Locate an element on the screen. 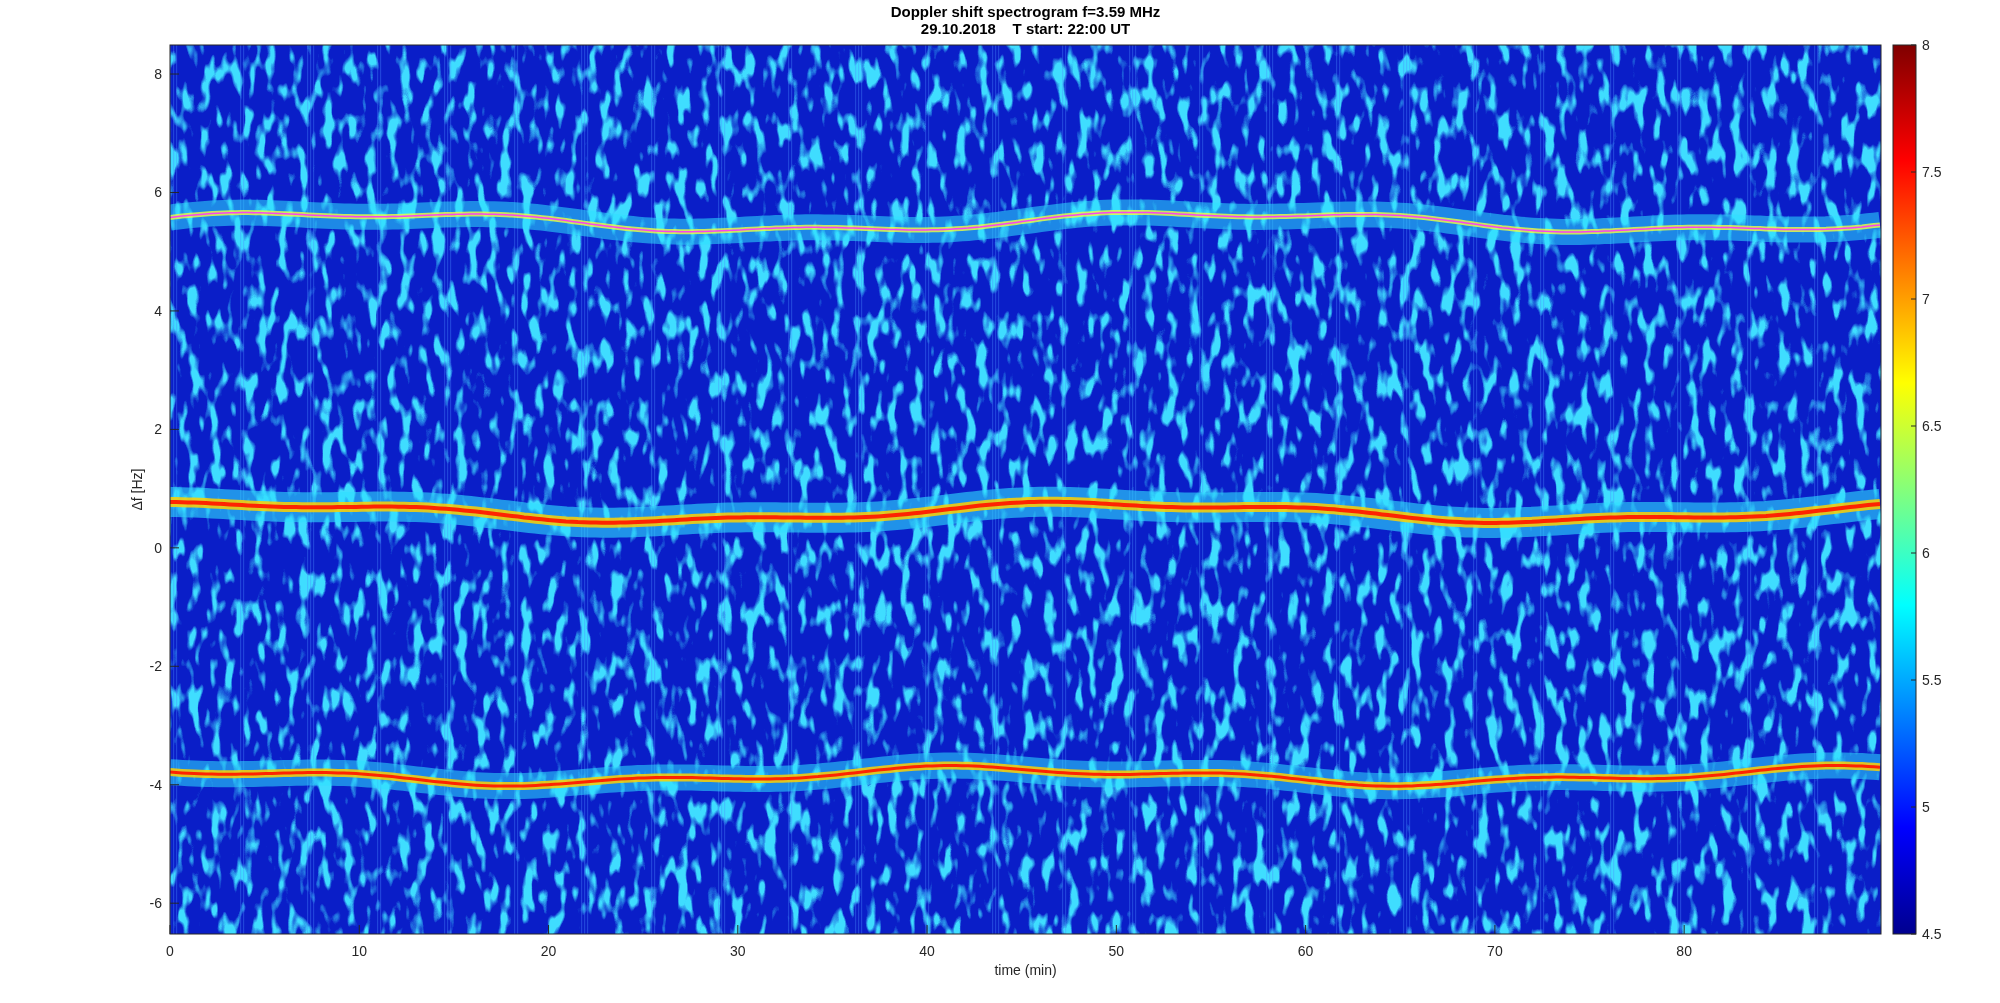 This screenshot has width=2000, height=1003. x-tick-label: 50 is located at coordinates (1116, 951).